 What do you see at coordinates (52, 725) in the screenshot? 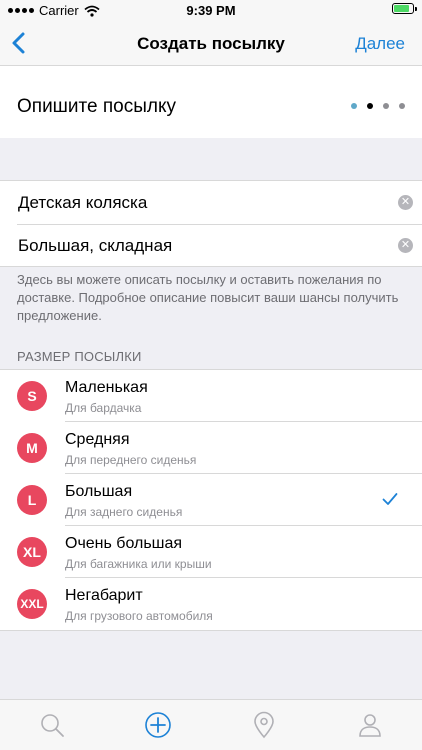
I see `search-icon` at bounding box center [52, 725].